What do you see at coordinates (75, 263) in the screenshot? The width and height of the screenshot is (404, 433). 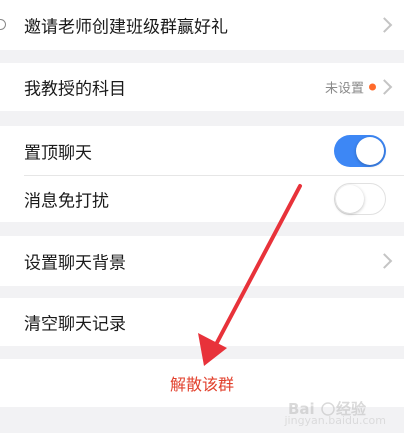 I see `chat-background-label: 设置聊天背景` at bounding box center [75, 263].